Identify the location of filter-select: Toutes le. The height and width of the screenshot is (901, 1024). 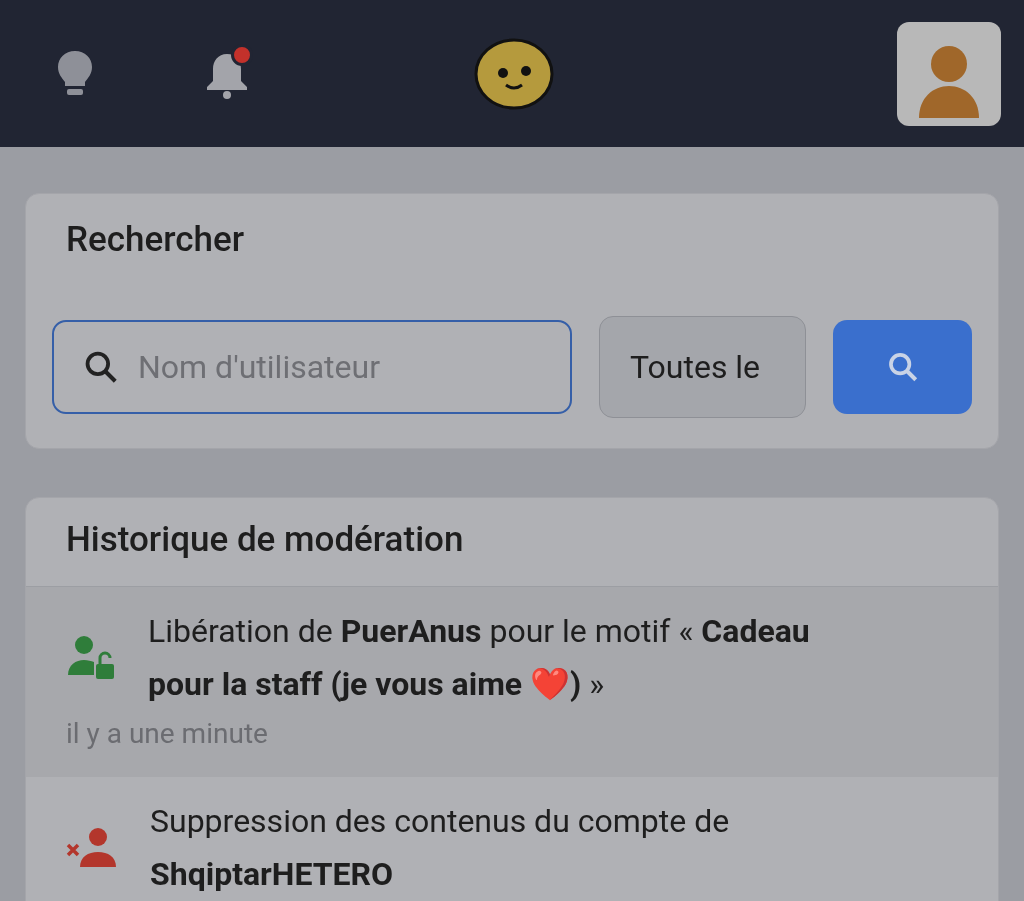
(703, 367).